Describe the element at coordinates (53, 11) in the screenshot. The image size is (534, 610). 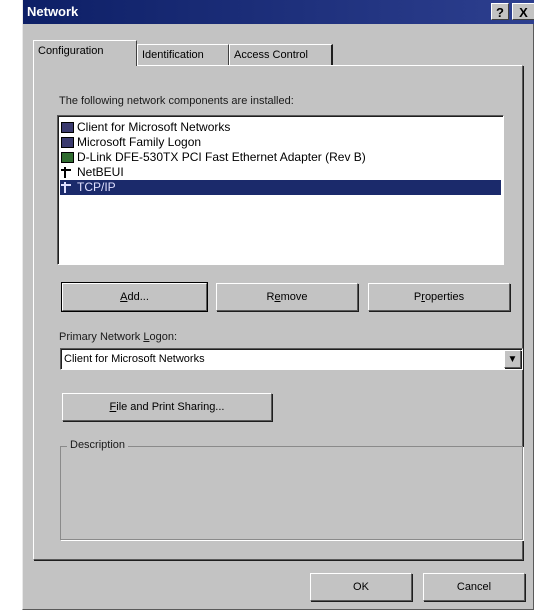
I see `window-title: Network` at that location.